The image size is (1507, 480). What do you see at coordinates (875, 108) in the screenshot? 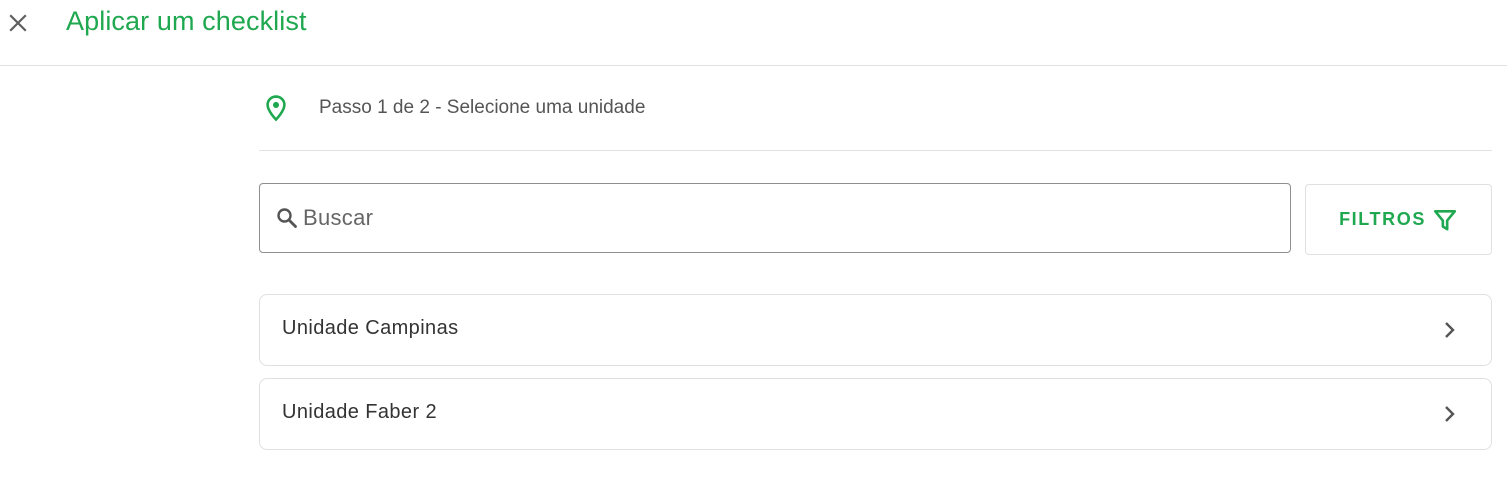
I see `step-indicator: Passo 1 de 2 - Selecione uma unidade` at bounding box center [875, 108].